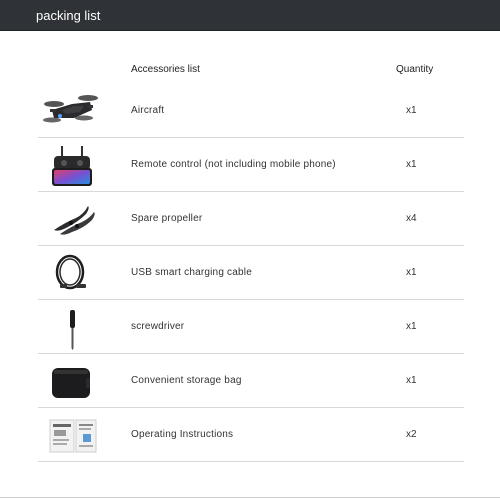  What do you see at coordinates (70, 109) in the screenshot?
I see `drone-icon` at bounding box center [70, 109].